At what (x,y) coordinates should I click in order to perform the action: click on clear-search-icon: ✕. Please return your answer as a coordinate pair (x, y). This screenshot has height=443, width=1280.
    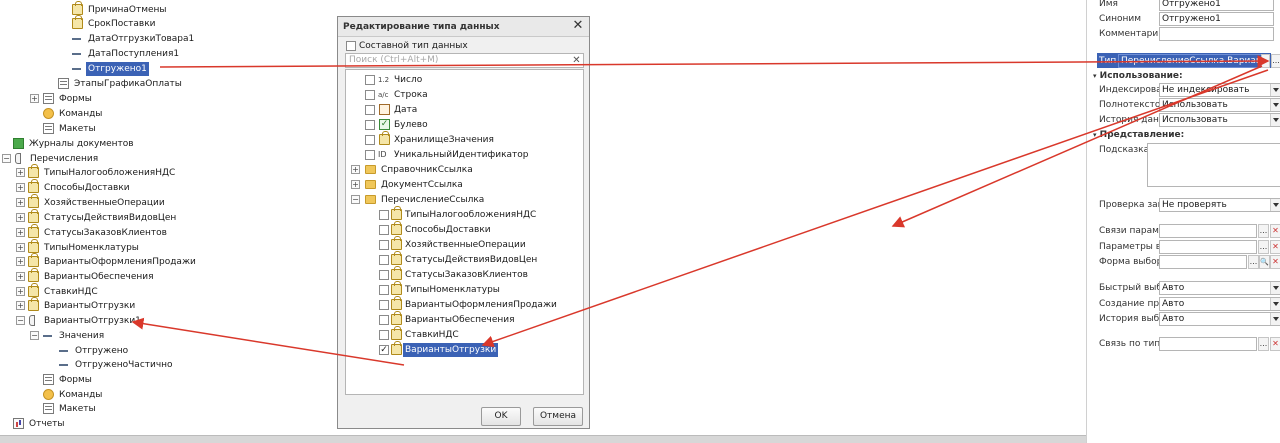
    Looking at the image, I should click on (576, 60).